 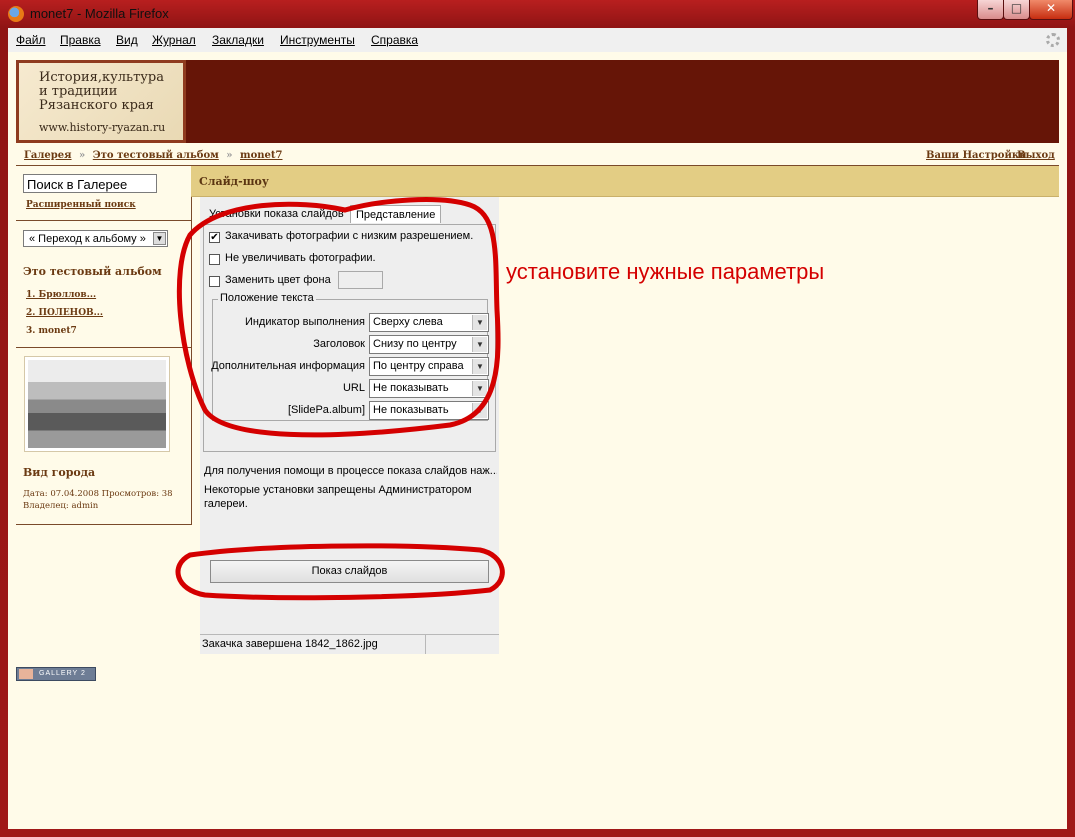 What do you see at coordinates (340, 572) in the screenshot?
I see `annotation-loop-button` at bounding box center [340, 572].